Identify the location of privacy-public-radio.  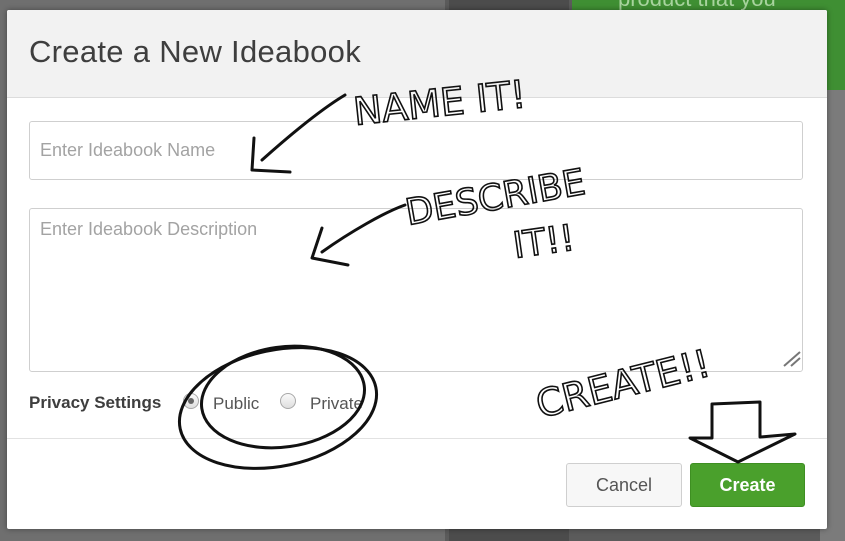
(191, 401).